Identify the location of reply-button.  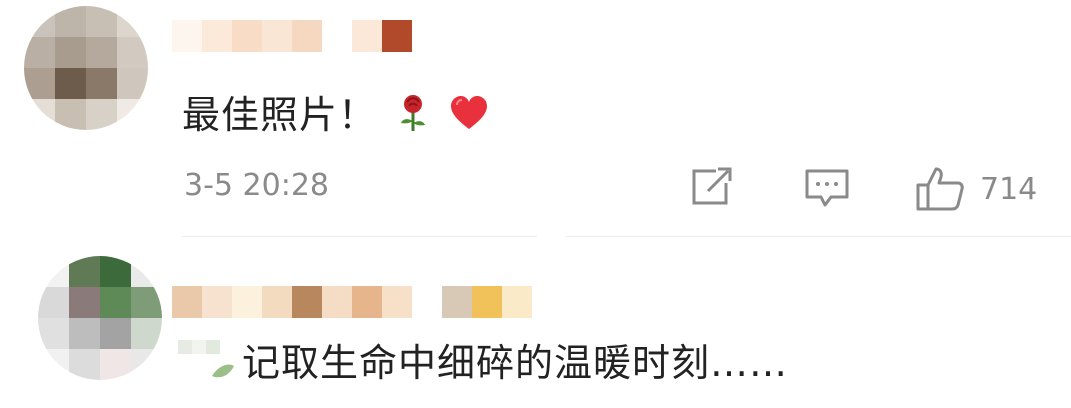
(827, 187).